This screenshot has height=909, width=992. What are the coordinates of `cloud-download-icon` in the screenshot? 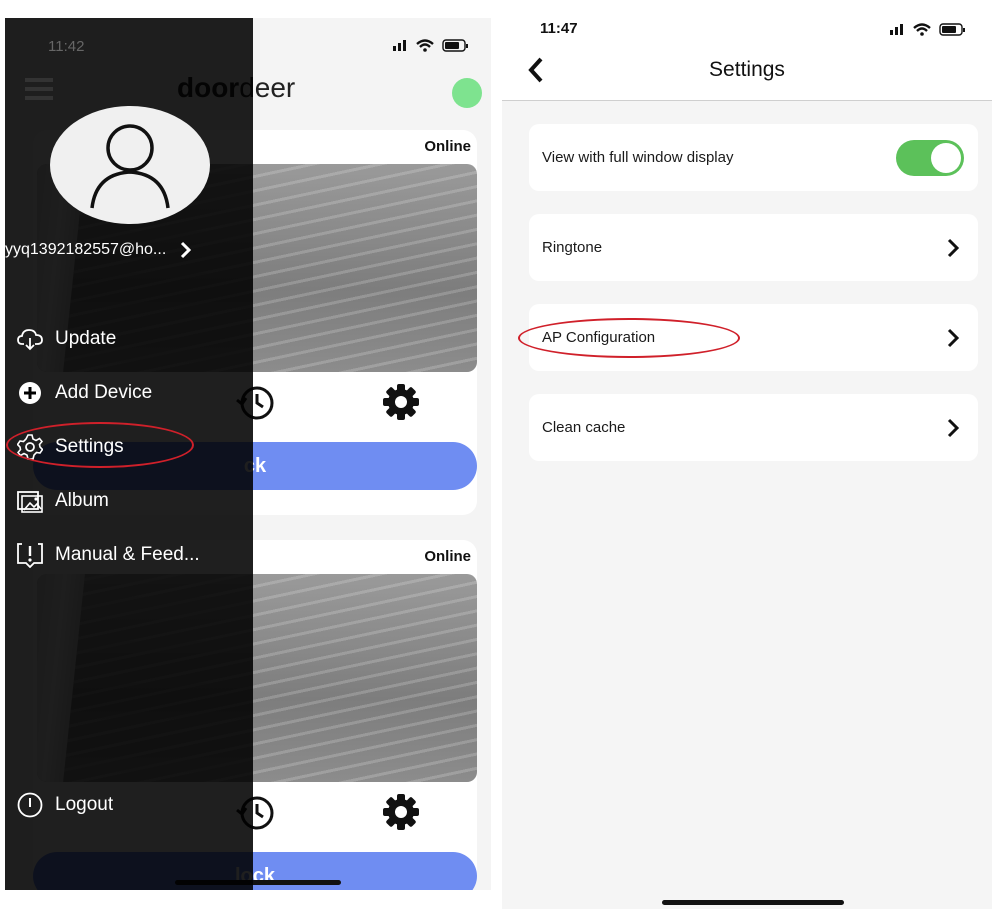 It's located at (30, 339).